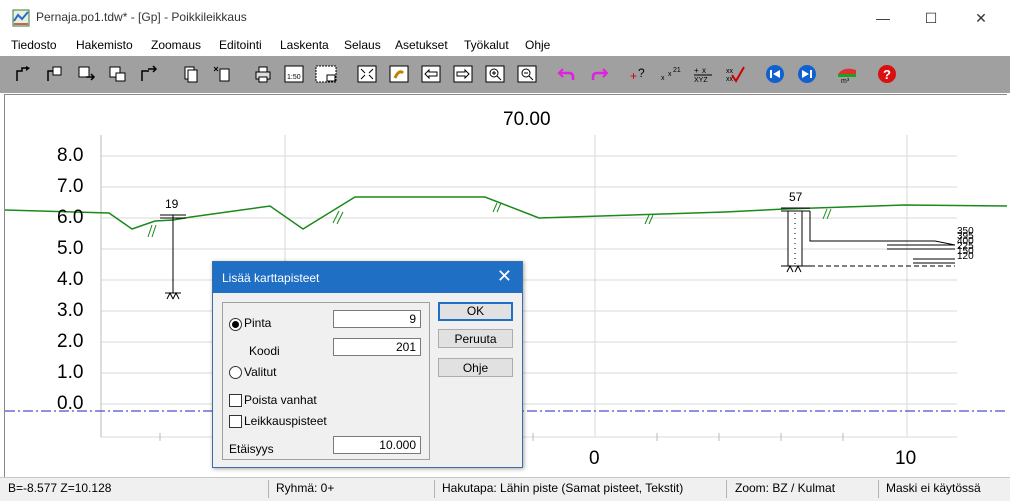 This screenshot has height=501, width=1010. I want to click on menu-hakemisto: Hakemisto, so click(104, 45).